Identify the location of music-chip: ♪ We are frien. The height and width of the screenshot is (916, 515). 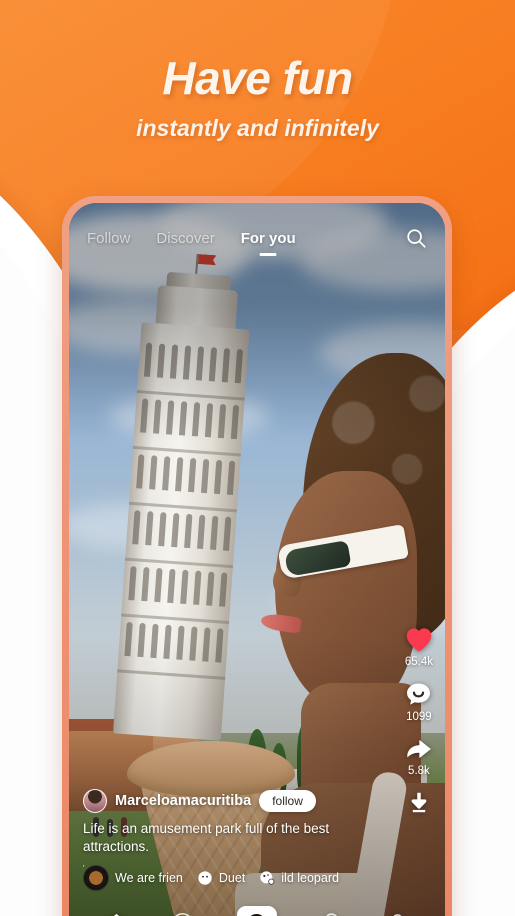
(133, 878).